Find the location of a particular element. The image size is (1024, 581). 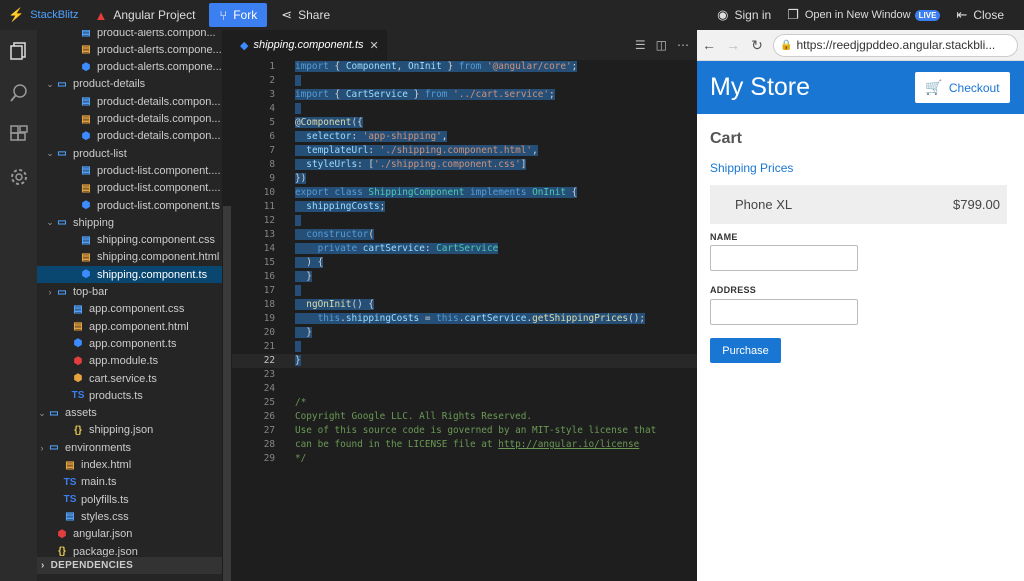

checkout-label: Checkout is located at coordinates (974, 87).